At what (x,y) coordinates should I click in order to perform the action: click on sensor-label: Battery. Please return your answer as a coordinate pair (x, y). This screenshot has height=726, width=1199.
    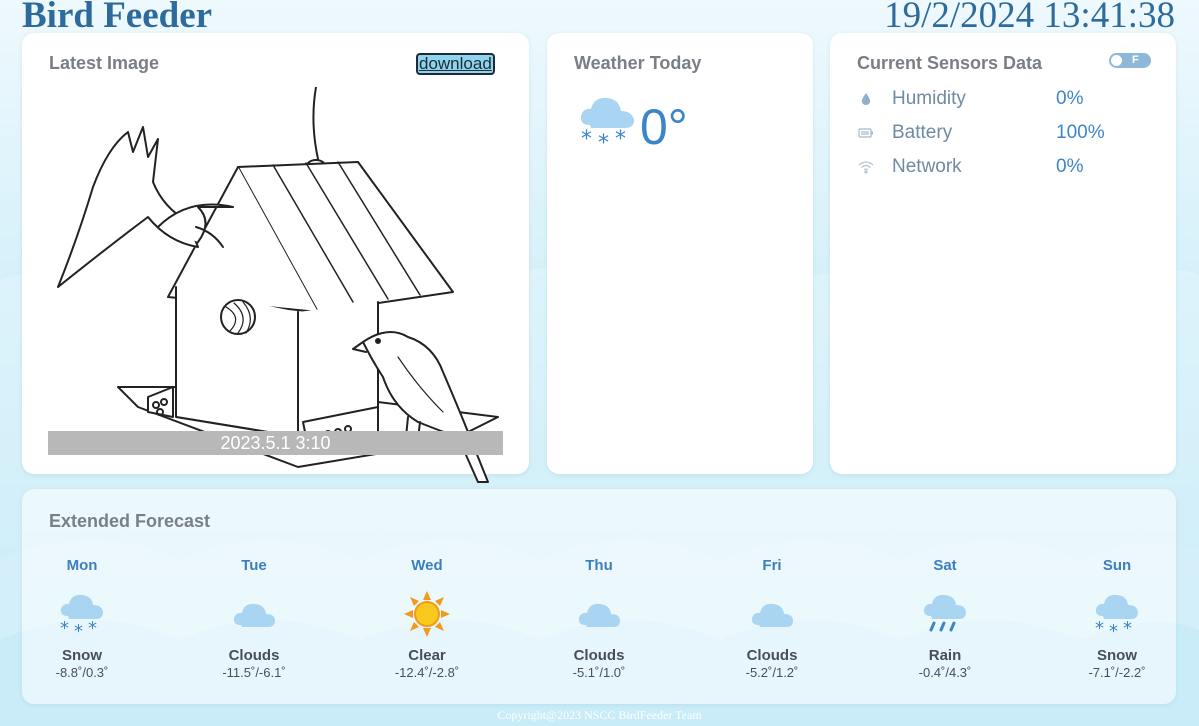
    Looking at the image, I should click on (922, 132).